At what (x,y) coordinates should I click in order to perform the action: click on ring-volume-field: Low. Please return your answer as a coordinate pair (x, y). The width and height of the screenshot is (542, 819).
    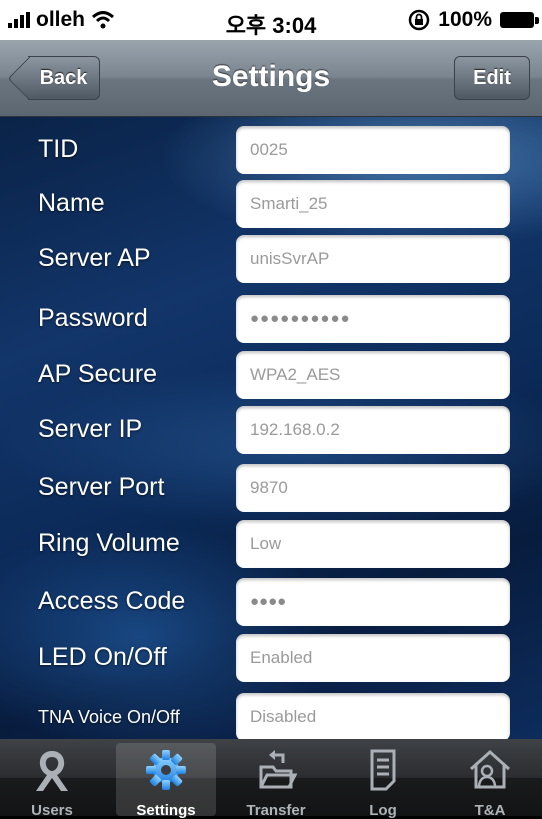
    Looking at the image, I should click on (373, 544).